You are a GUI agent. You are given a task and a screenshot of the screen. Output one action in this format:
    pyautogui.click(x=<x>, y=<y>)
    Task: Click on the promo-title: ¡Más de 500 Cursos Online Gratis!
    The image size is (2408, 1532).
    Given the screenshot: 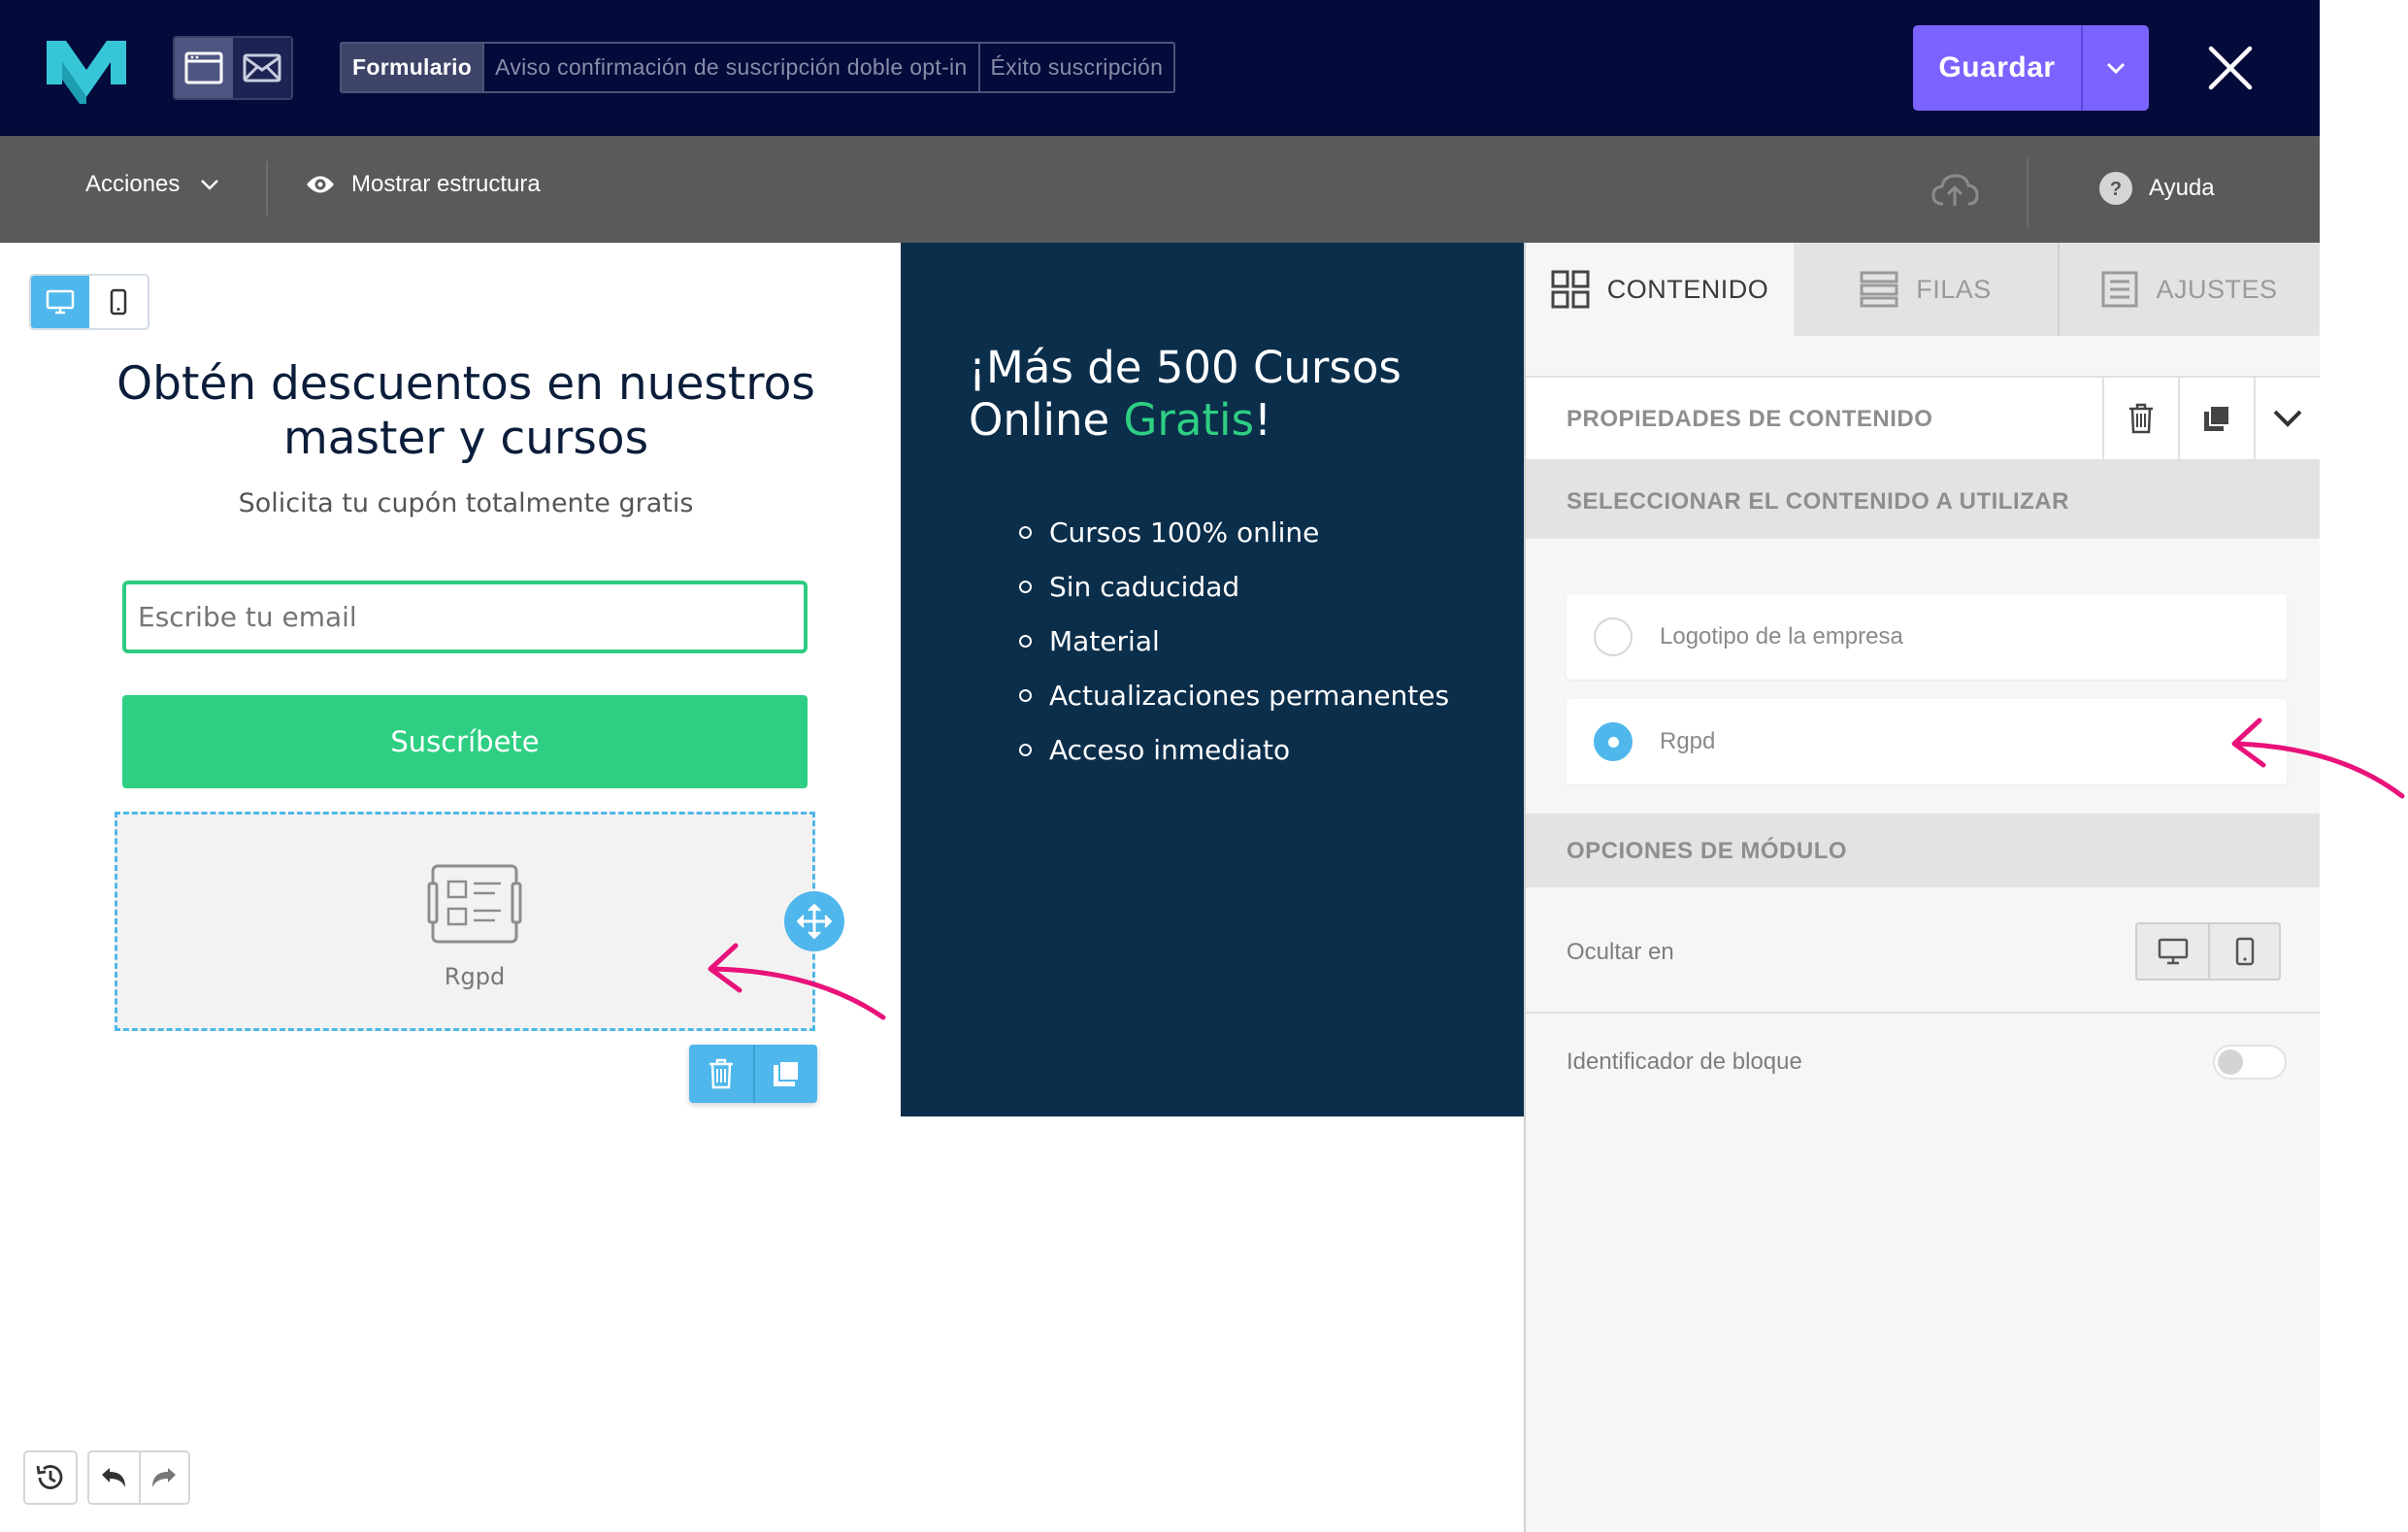 What is the action you would take?
    pyautogui.click(x=1231, y=395)
    